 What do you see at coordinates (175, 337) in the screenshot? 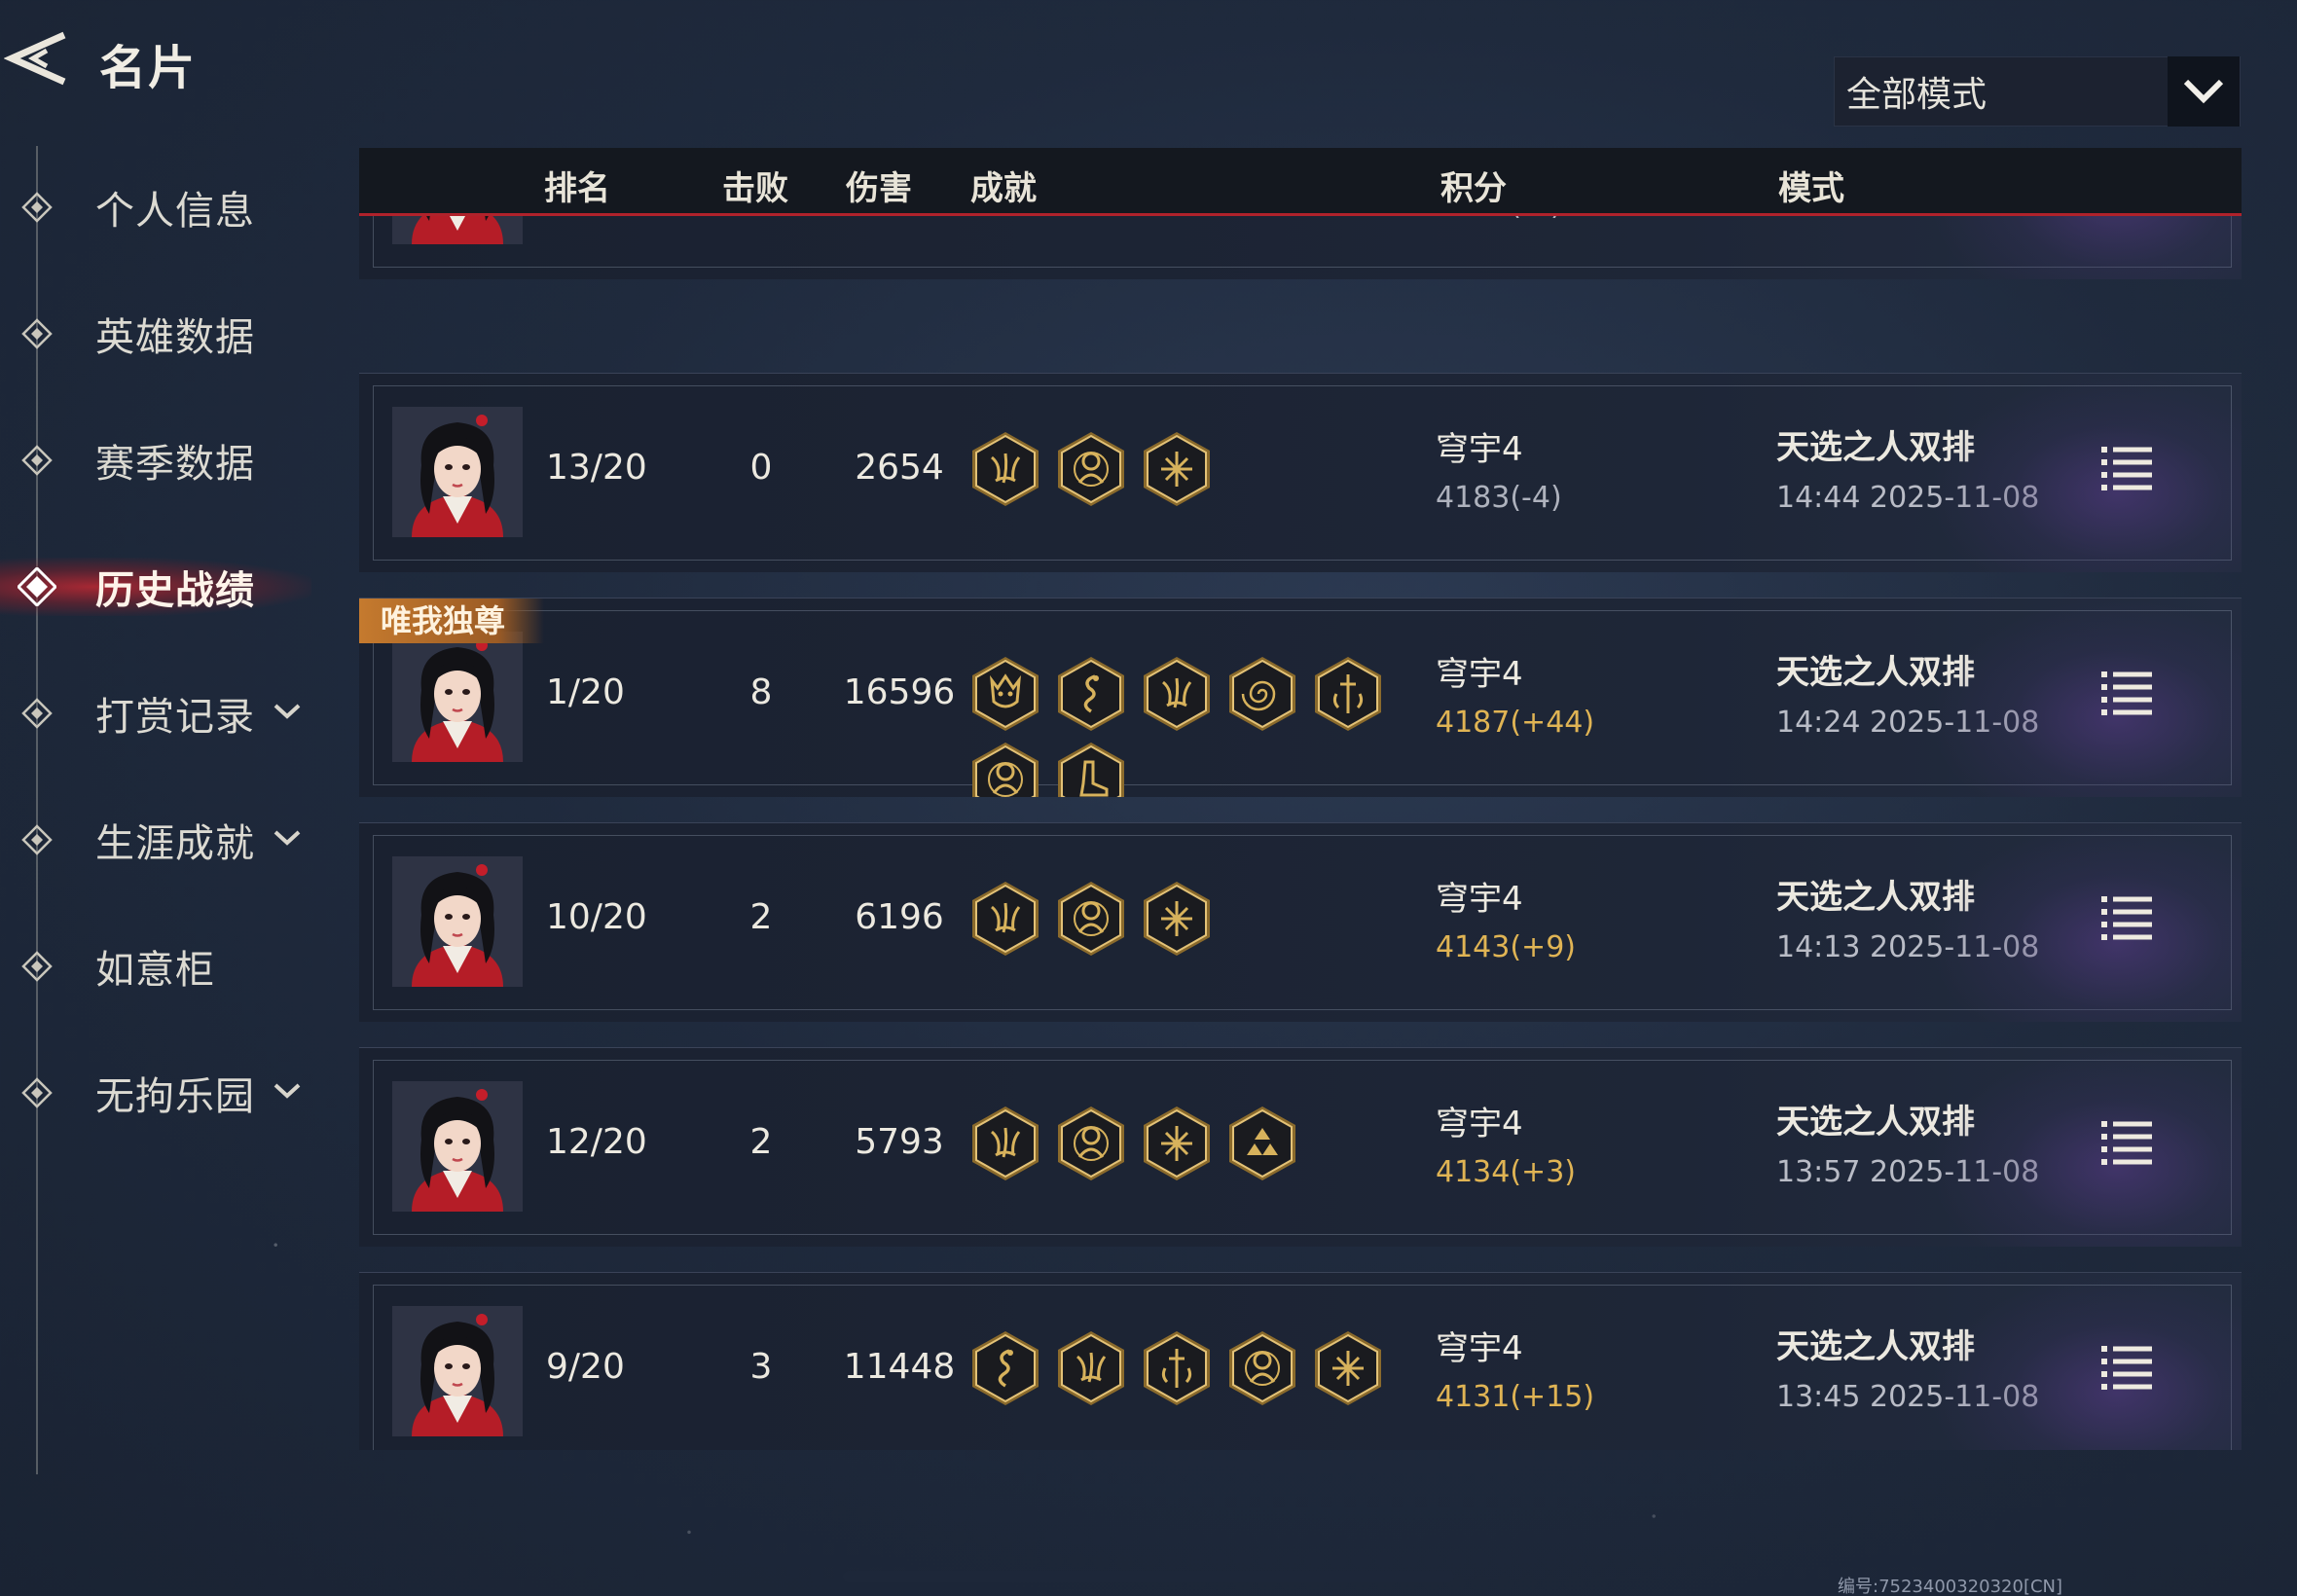
I see `sidebar-item-label: 英雄数据` at bounding box center [175, 337].